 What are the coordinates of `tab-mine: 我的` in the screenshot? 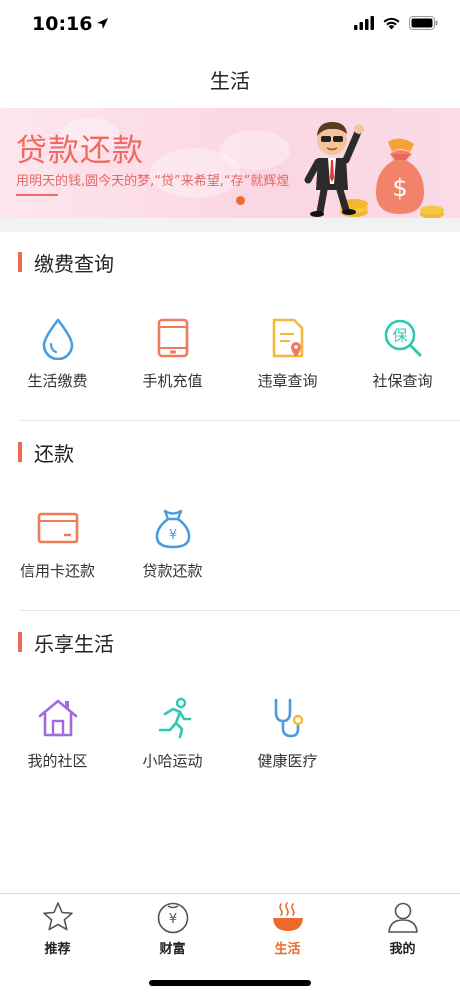 It's located at (402, 930).